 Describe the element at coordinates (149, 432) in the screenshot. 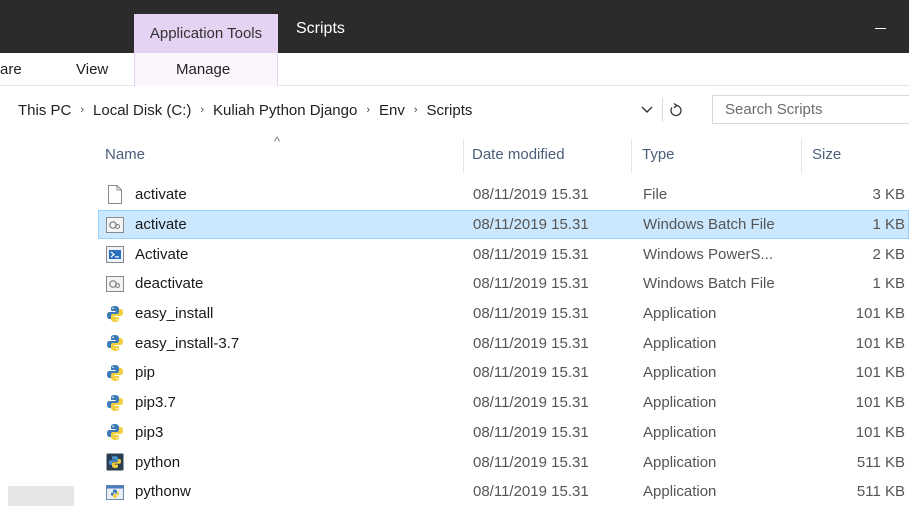

I see `file-name: pip3` at that location.